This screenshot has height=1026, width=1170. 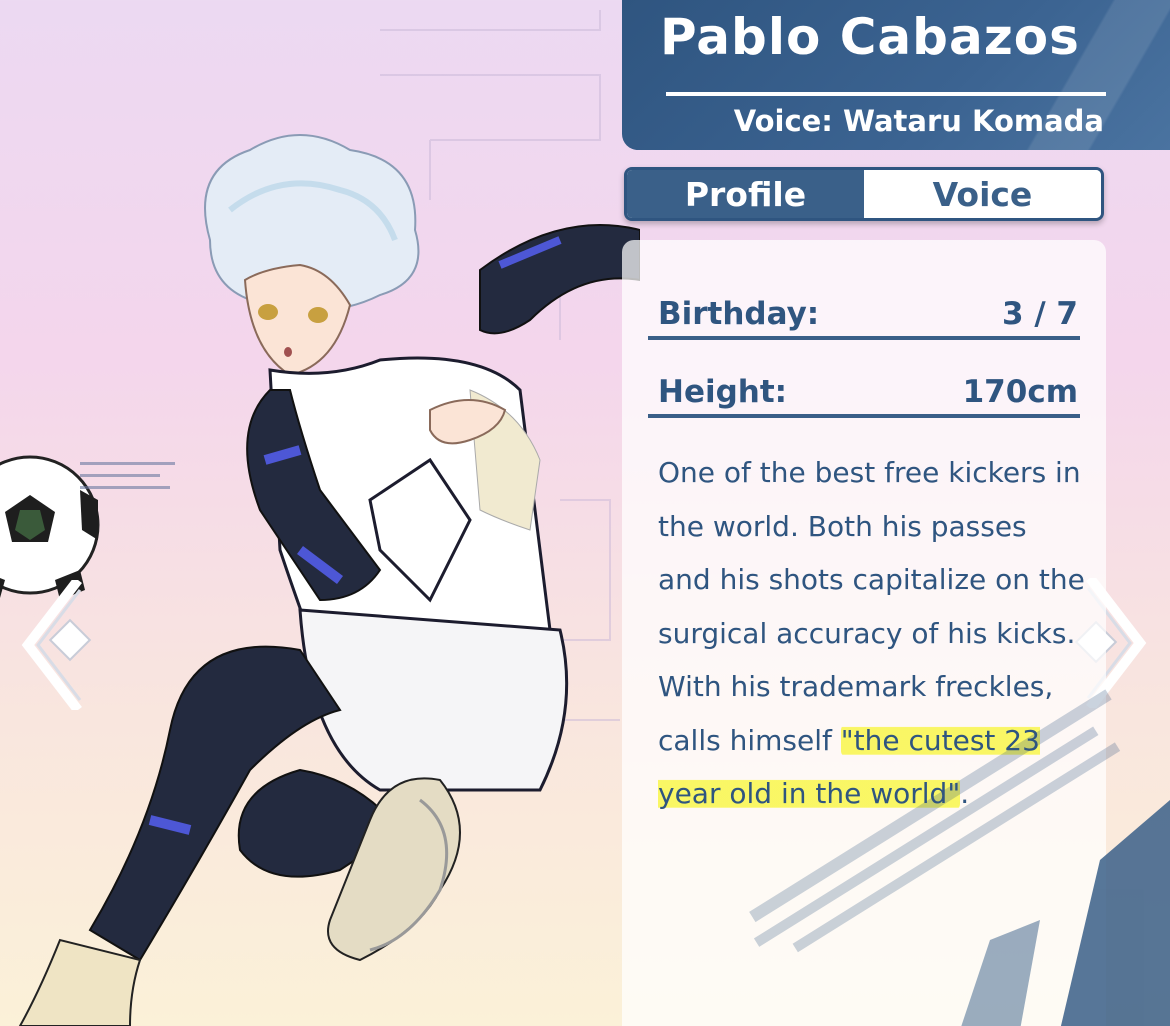 I want to click on birthday-value: 3 / 7, so click(x=1039, y=314).